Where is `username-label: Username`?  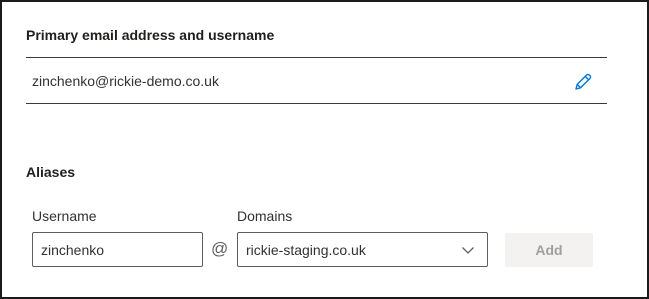 username-label: Username is located at coordinates (64, 216).